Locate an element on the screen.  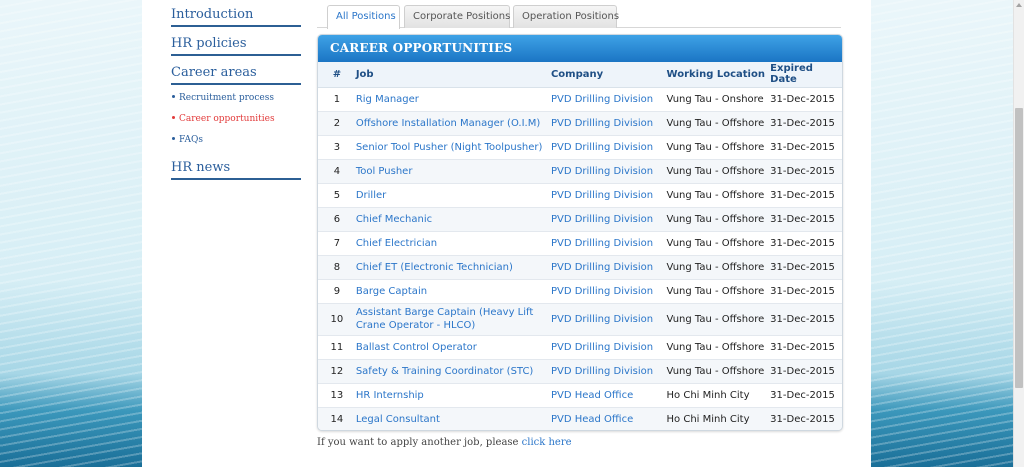
job-title-link: Ballast Control Operator is located at coordinates (453, 347).